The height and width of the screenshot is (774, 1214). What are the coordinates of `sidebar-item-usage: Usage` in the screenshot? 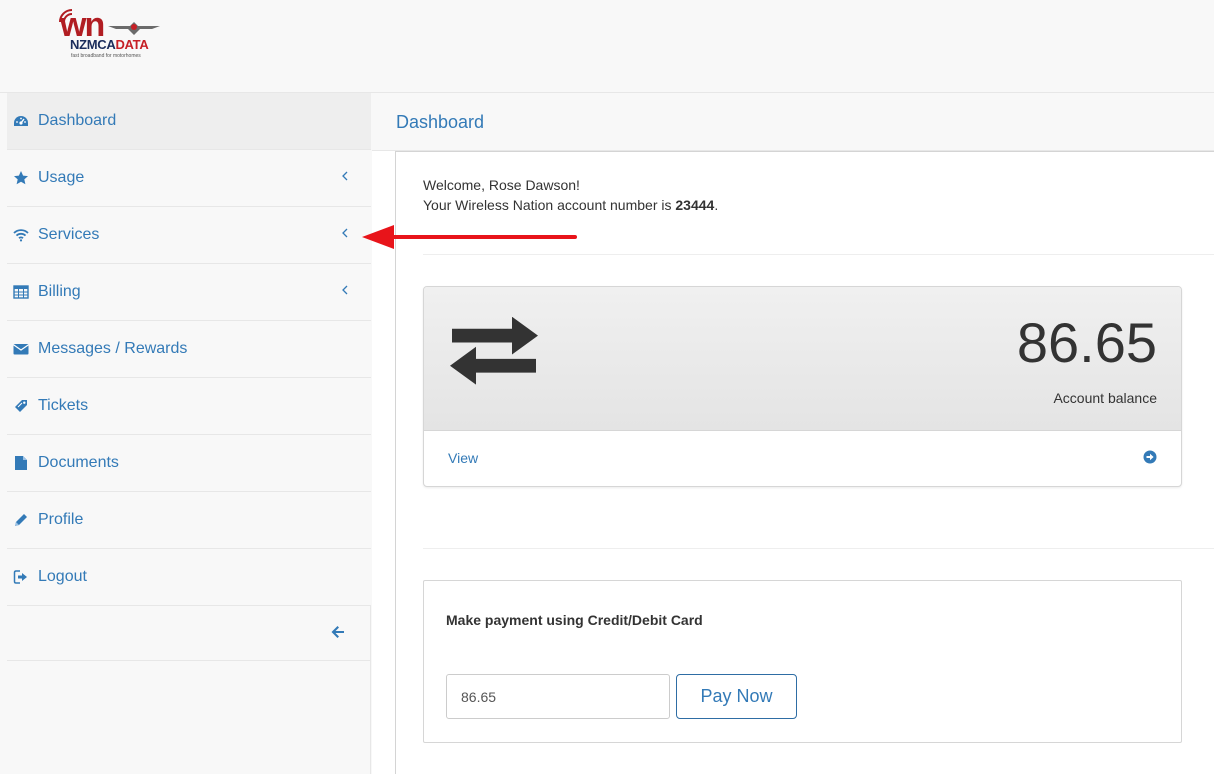 It's located at (189, 178).